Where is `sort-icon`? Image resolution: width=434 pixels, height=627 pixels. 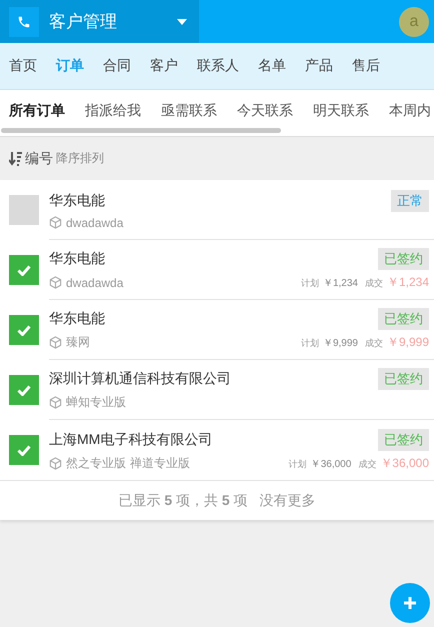
sort-icon is located at coordinates (15, 159).